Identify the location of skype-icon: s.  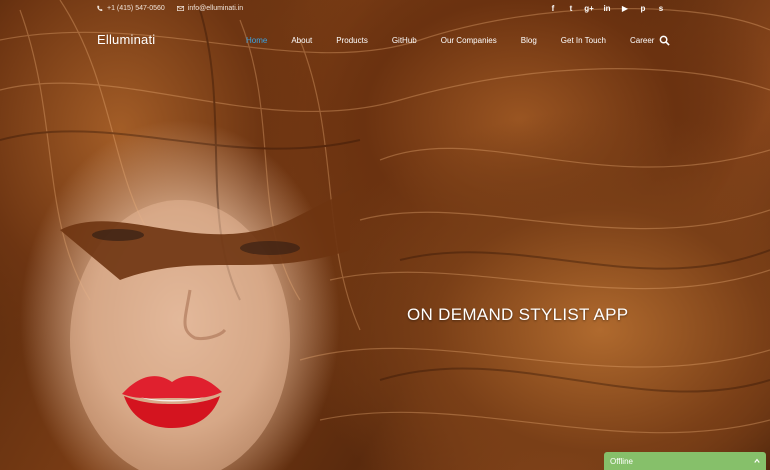
(661, 8).